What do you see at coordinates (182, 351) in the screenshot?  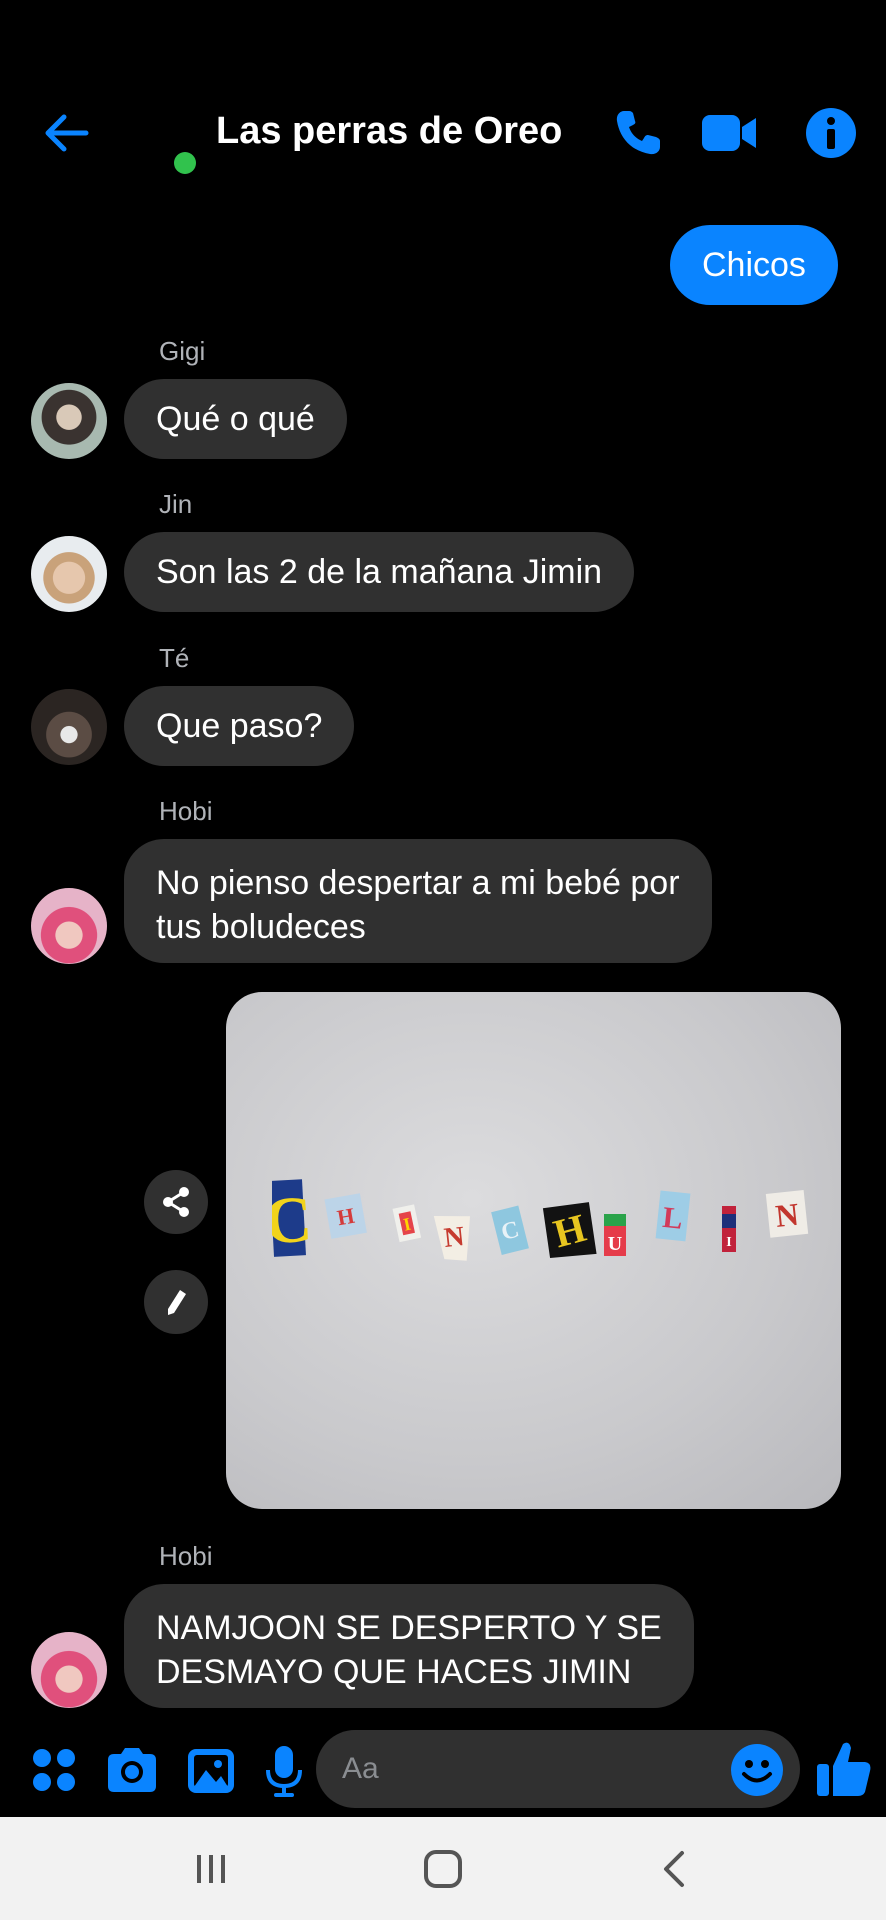 I see `sender-name: Gigi` at bounding box center [182, 351].